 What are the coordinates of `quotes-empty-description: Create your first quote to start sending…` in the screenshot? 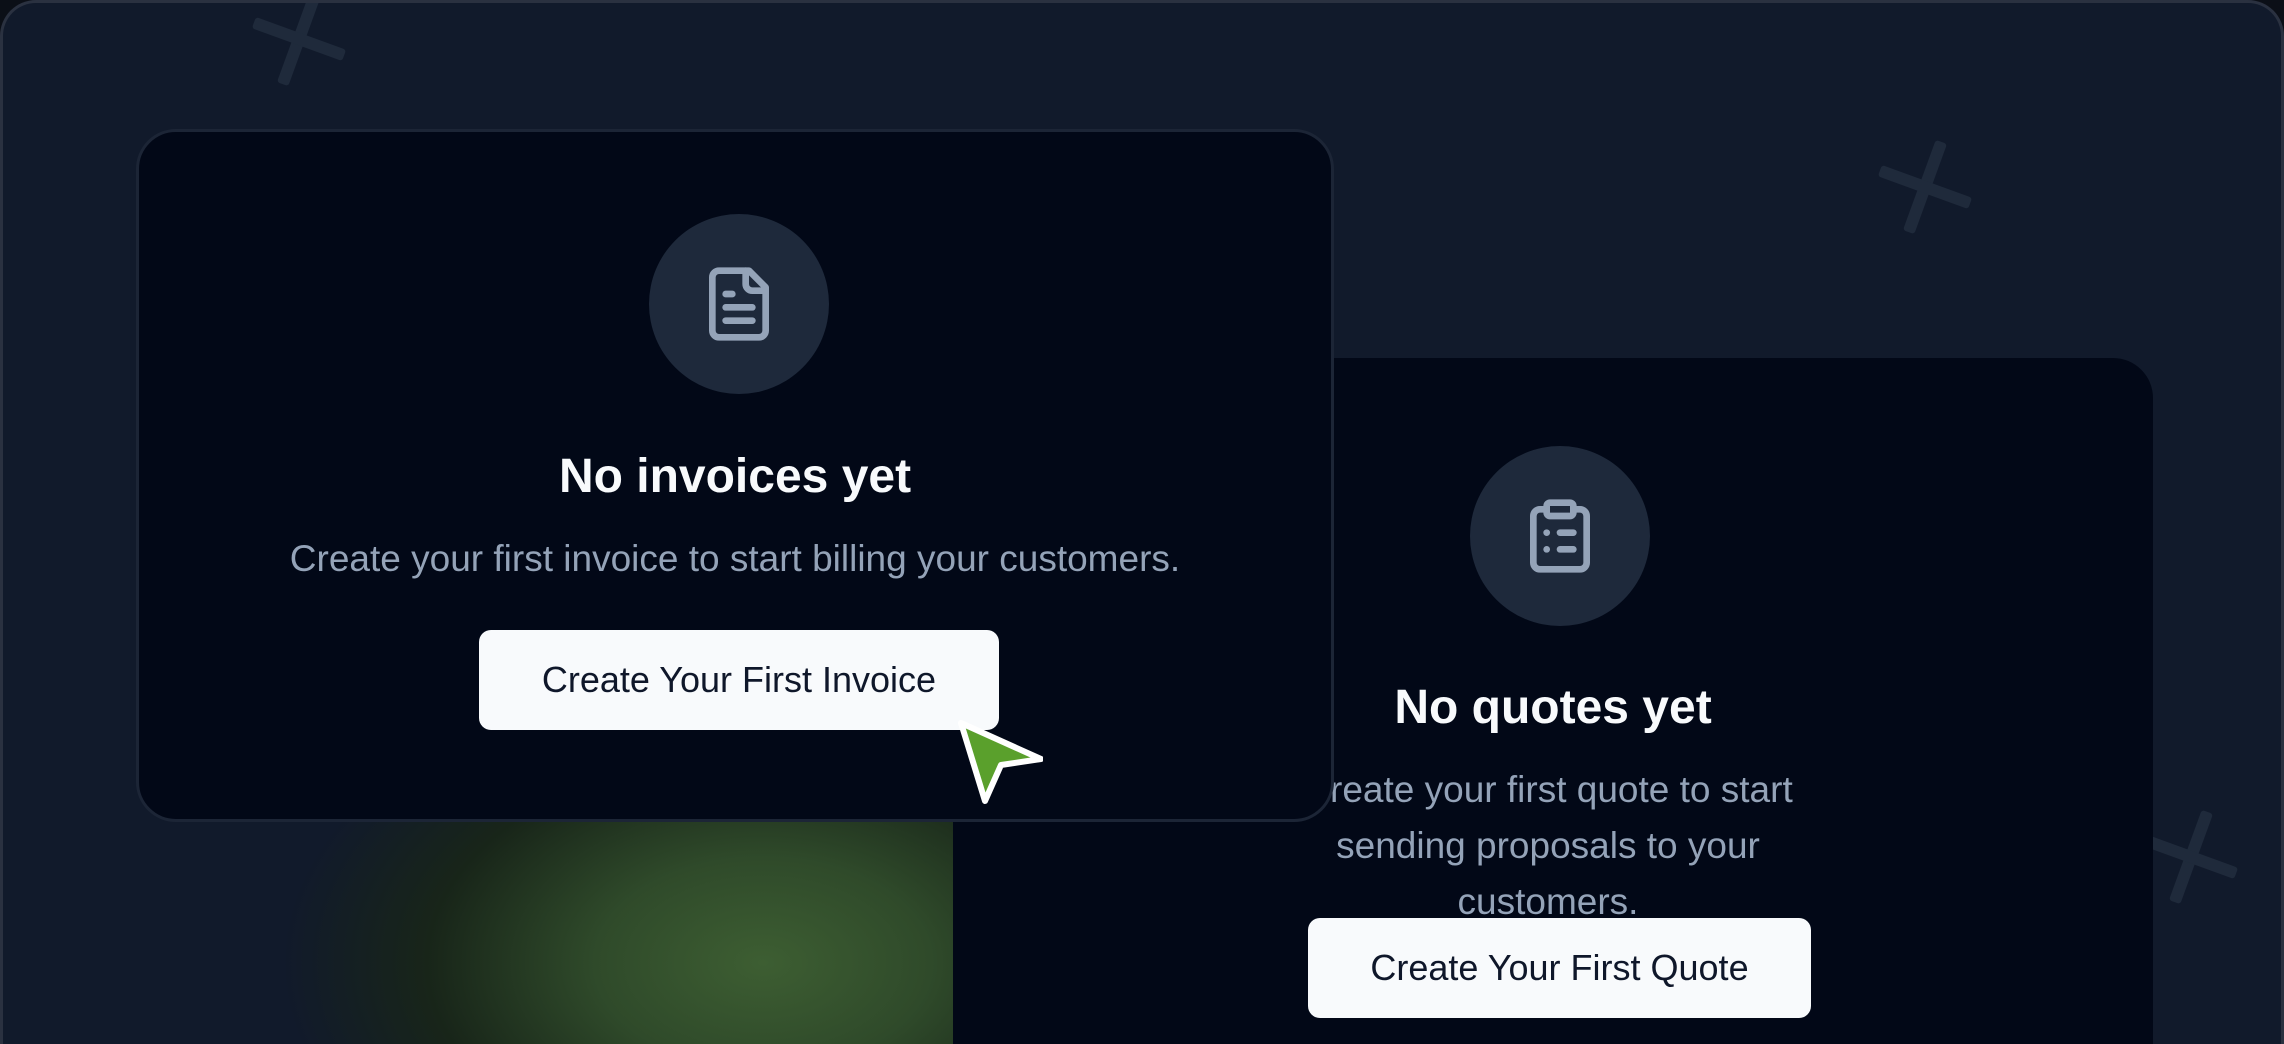 It's located at (1548, 845).